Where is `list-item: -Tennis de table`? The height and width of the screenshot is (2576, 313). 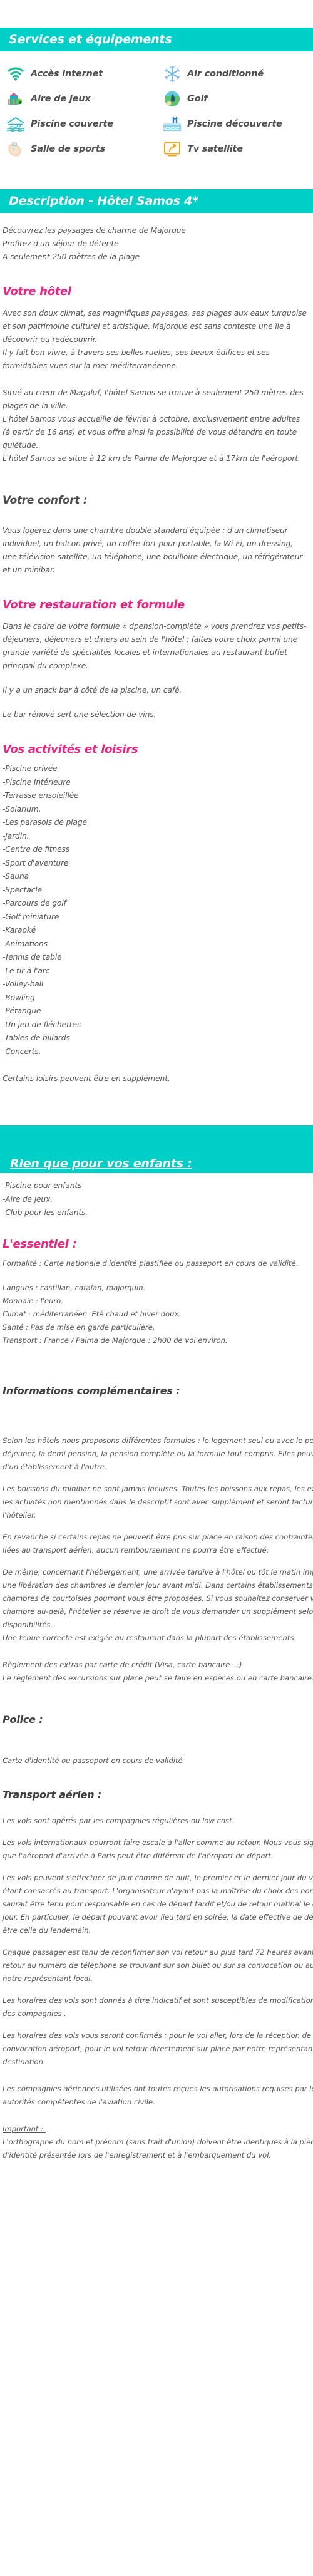
list-item: -Tennis de table is located at coordinates (32, 957).